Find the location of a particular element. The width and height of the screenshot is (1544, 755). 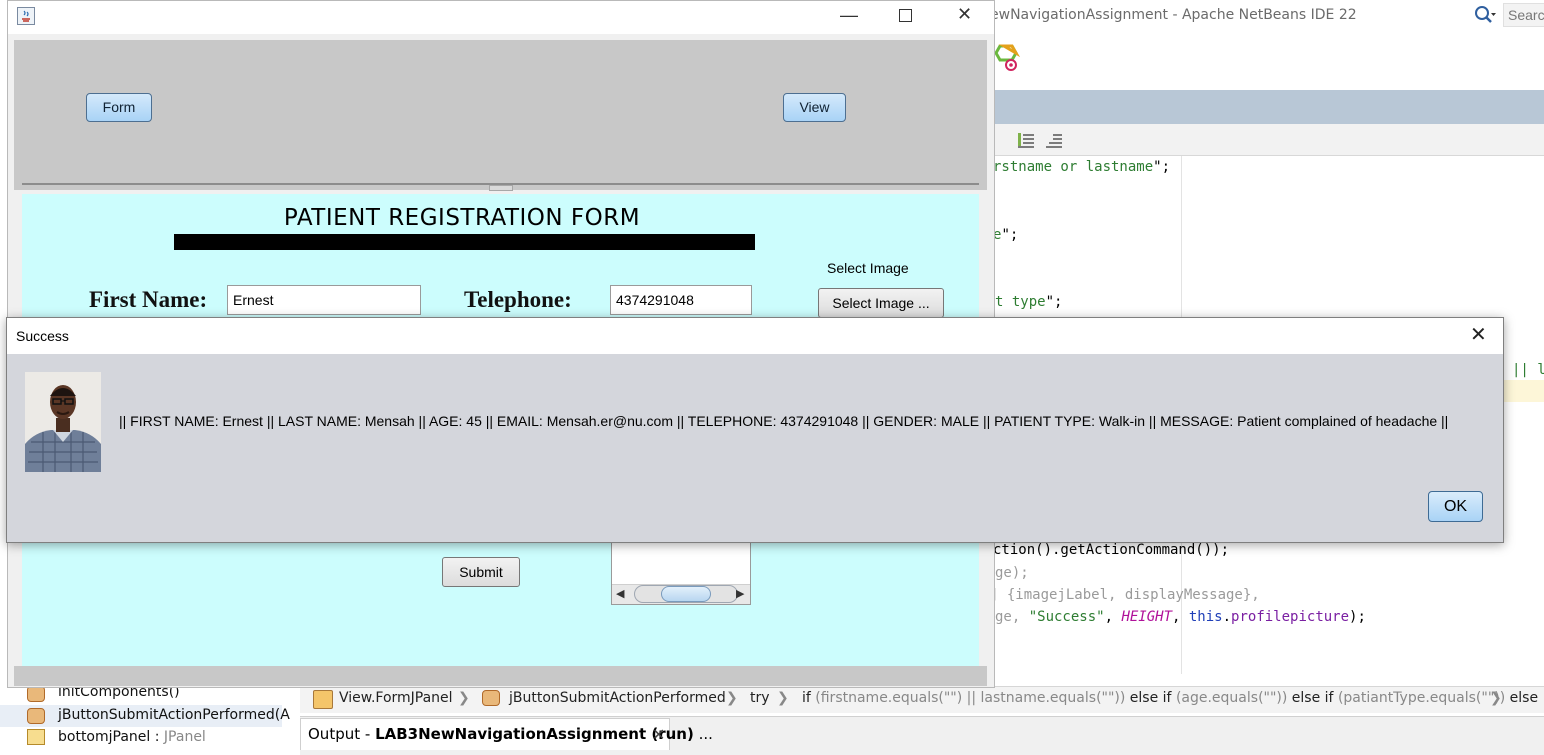

code-text: . is located at coordinates (1227, 617).